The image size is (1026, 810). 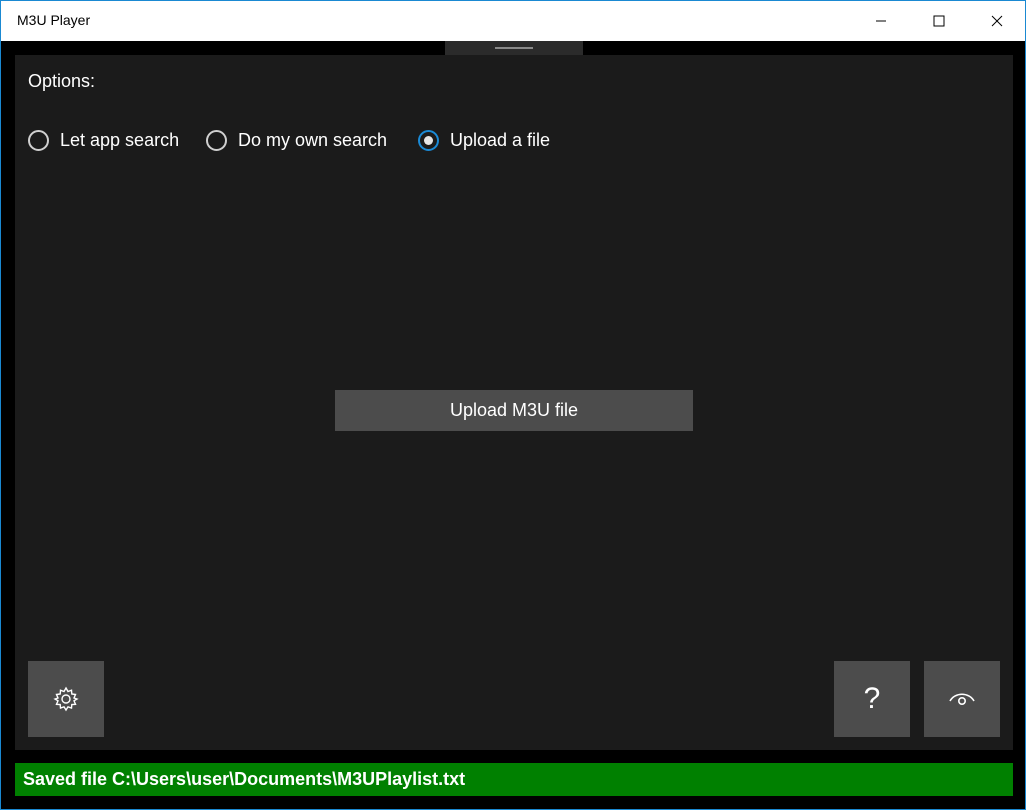 What do you see at coordinates (120, 139) in the screenshot?
I see `radio-label: Let app search` at bounding box center [120, 139].